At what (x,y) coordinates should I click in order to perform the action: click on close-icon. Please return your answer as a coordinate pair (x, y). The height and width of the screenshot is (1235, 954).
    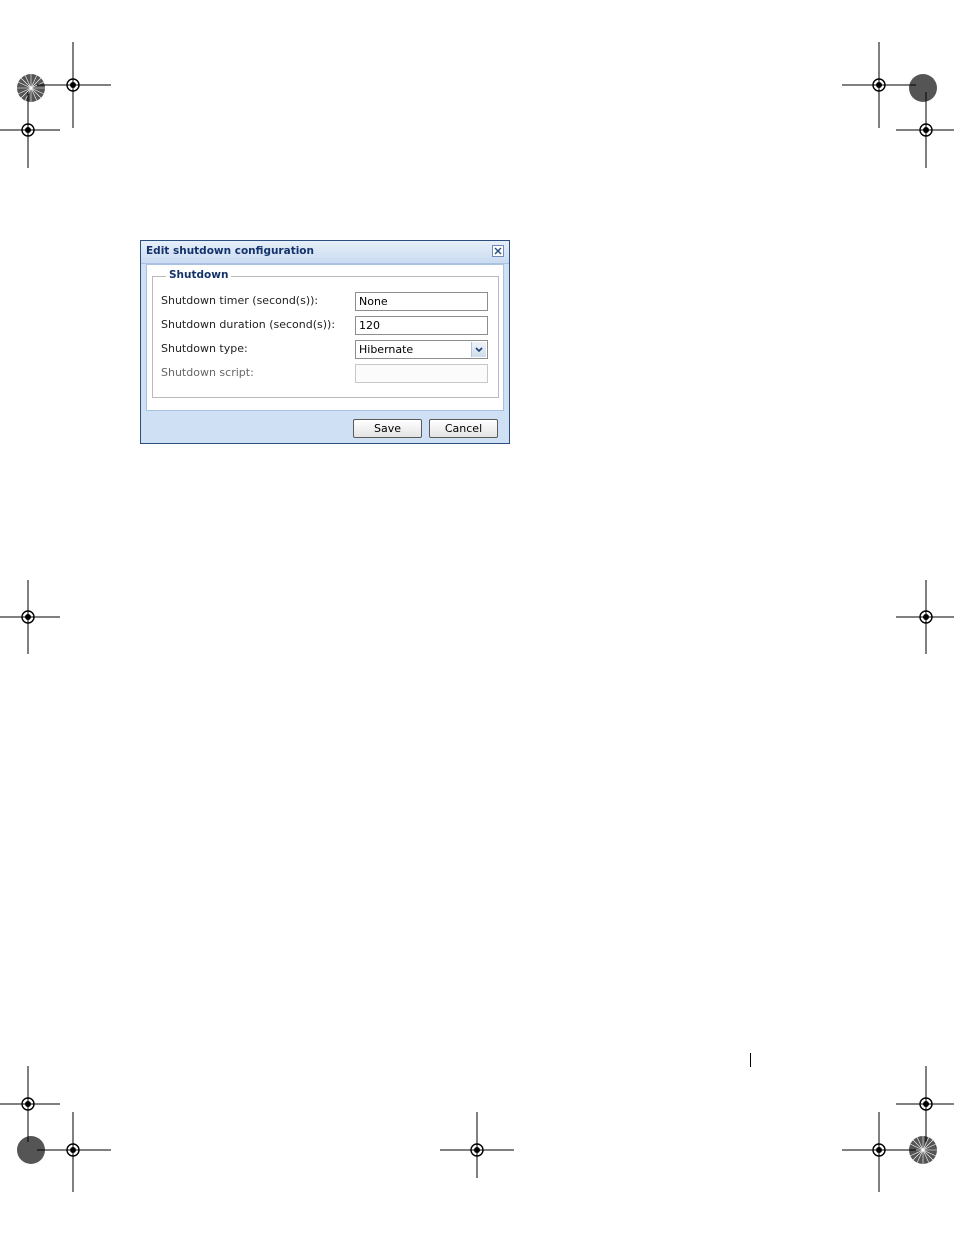
    Looking at the image, I should click on (498, 251).